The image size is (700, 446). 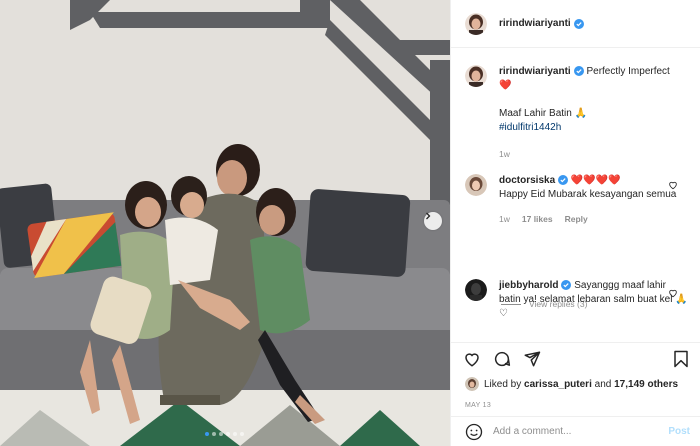 What do you see at coordinates (628, 71) in the screenshot?
I see `caption-text: Perfectly Imperfect` at bounding box center [628, 71].